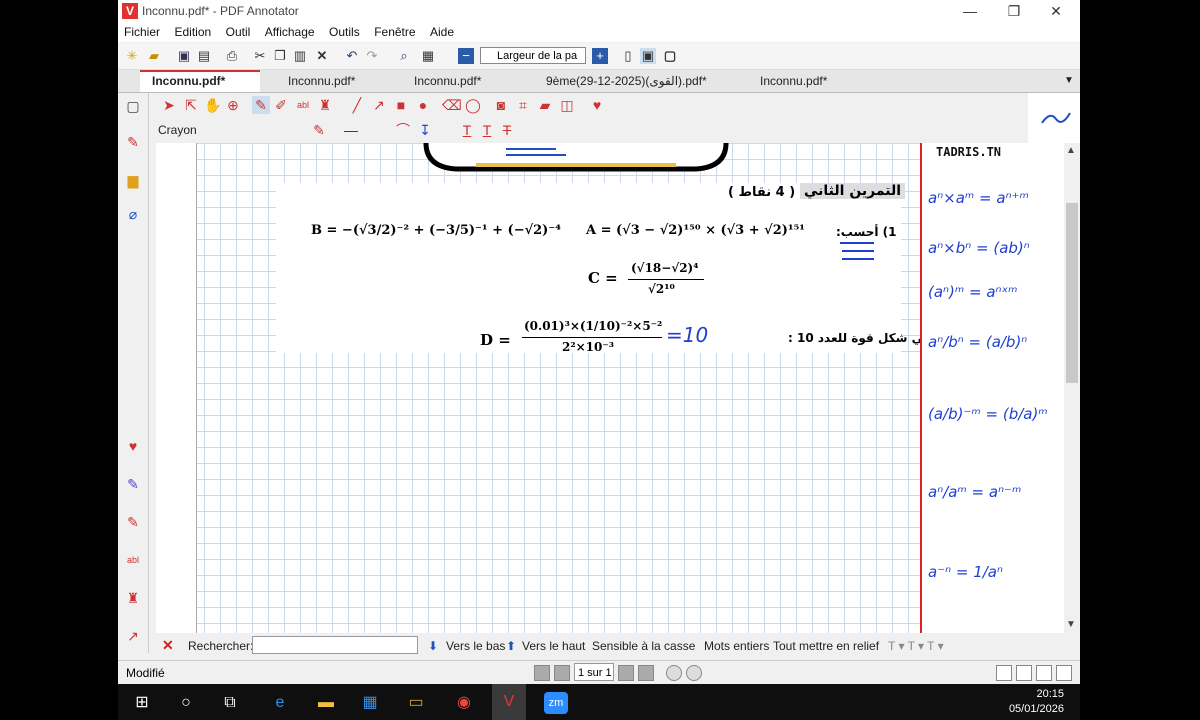 This screenshot has height=720, width=1200. What do you see at coordinates (1024, 673) in the screenshot?
I see `view-continuous-icon` at bounding box center [1024, 673].